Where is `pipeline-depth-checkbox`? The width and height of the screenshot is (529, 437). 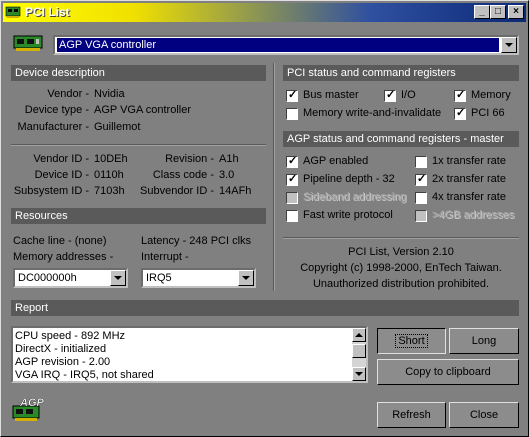 pipeline-depth-checkbox is located at coordinates (292, 179).